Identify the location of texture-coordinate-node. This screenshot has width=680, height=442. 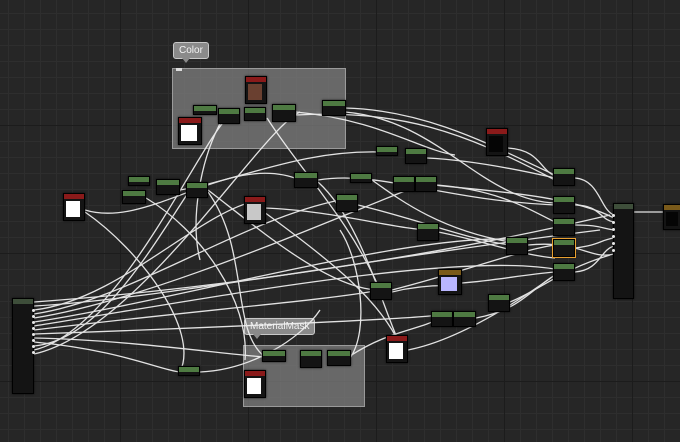
(23, 346).